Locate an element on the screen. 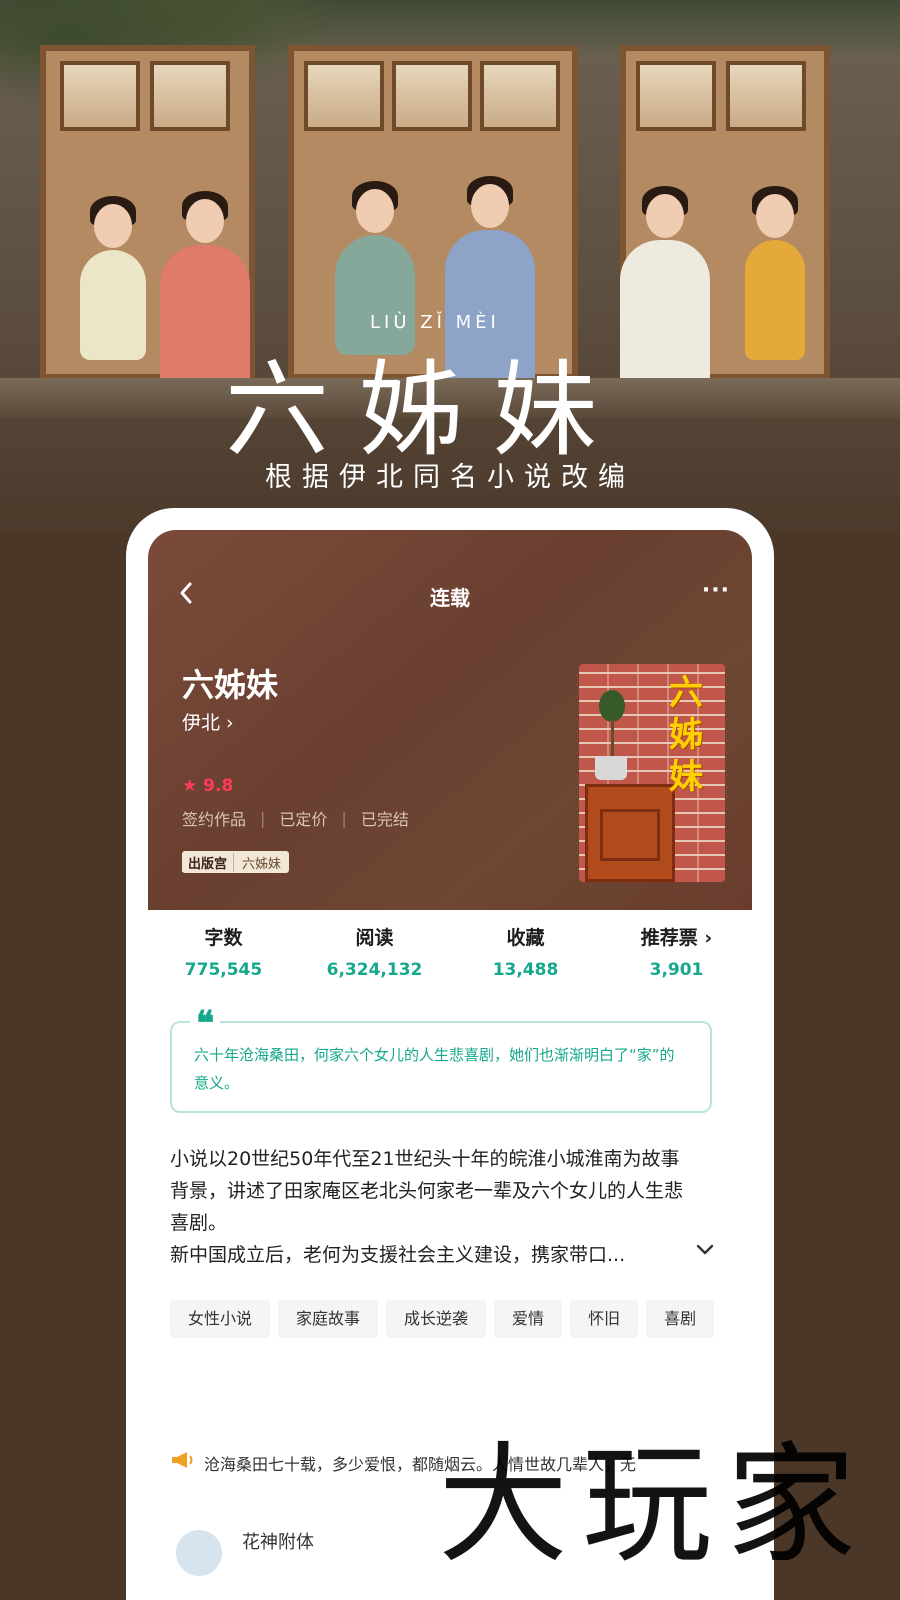  genre-tag: 爱情 is located at coordinates (528, 1319).